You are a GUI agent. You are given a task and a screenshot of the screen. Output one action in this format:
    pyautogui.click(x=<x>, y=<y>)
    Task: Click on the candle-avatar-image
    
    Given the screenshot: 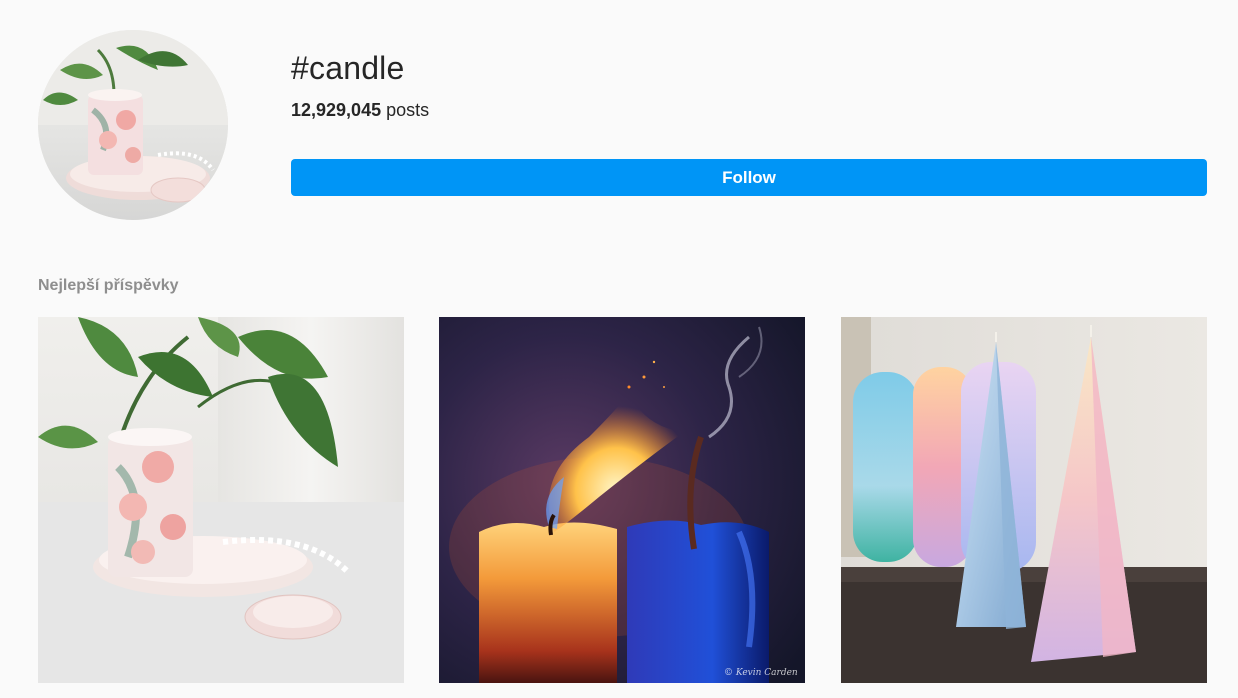 What is the action you would take?
    pyautogui.click(x=133, y=125)
    